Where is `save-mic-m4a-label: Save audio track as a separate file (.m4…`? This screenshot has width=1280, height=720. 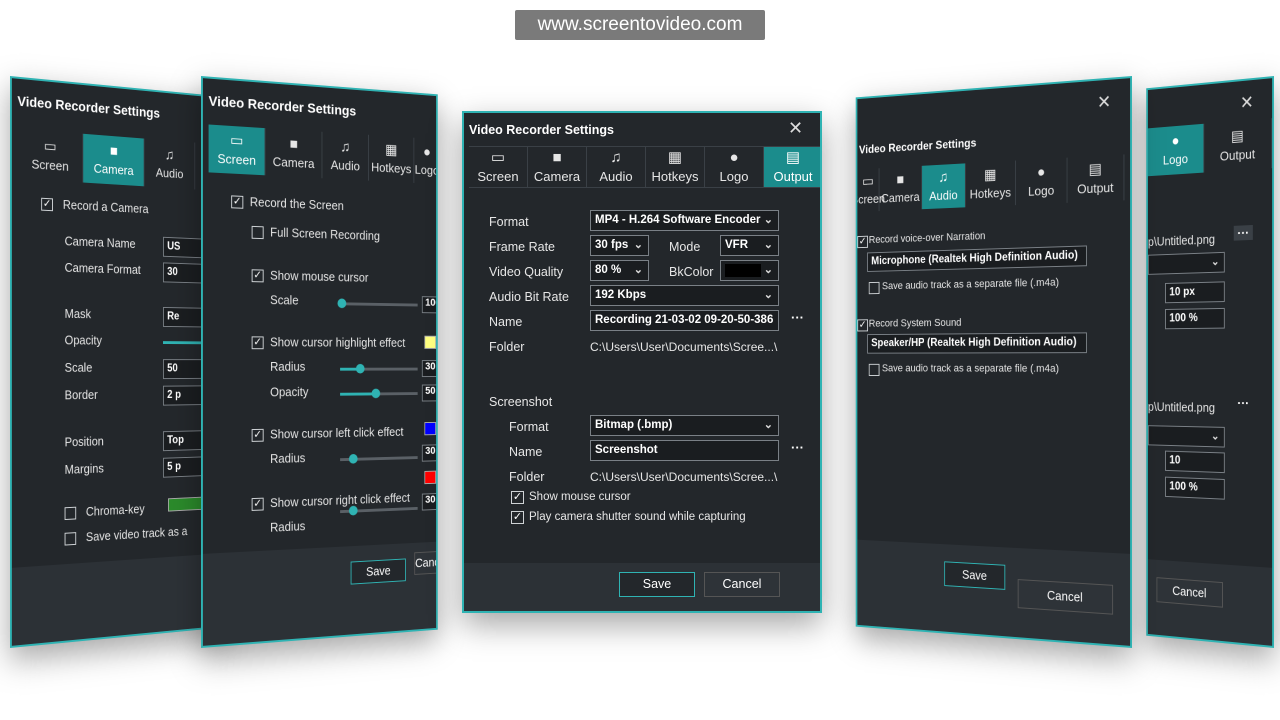
save-mic-m4a-label: Save audio track as a separate file (.m4… is located at coordinates (970, 284).